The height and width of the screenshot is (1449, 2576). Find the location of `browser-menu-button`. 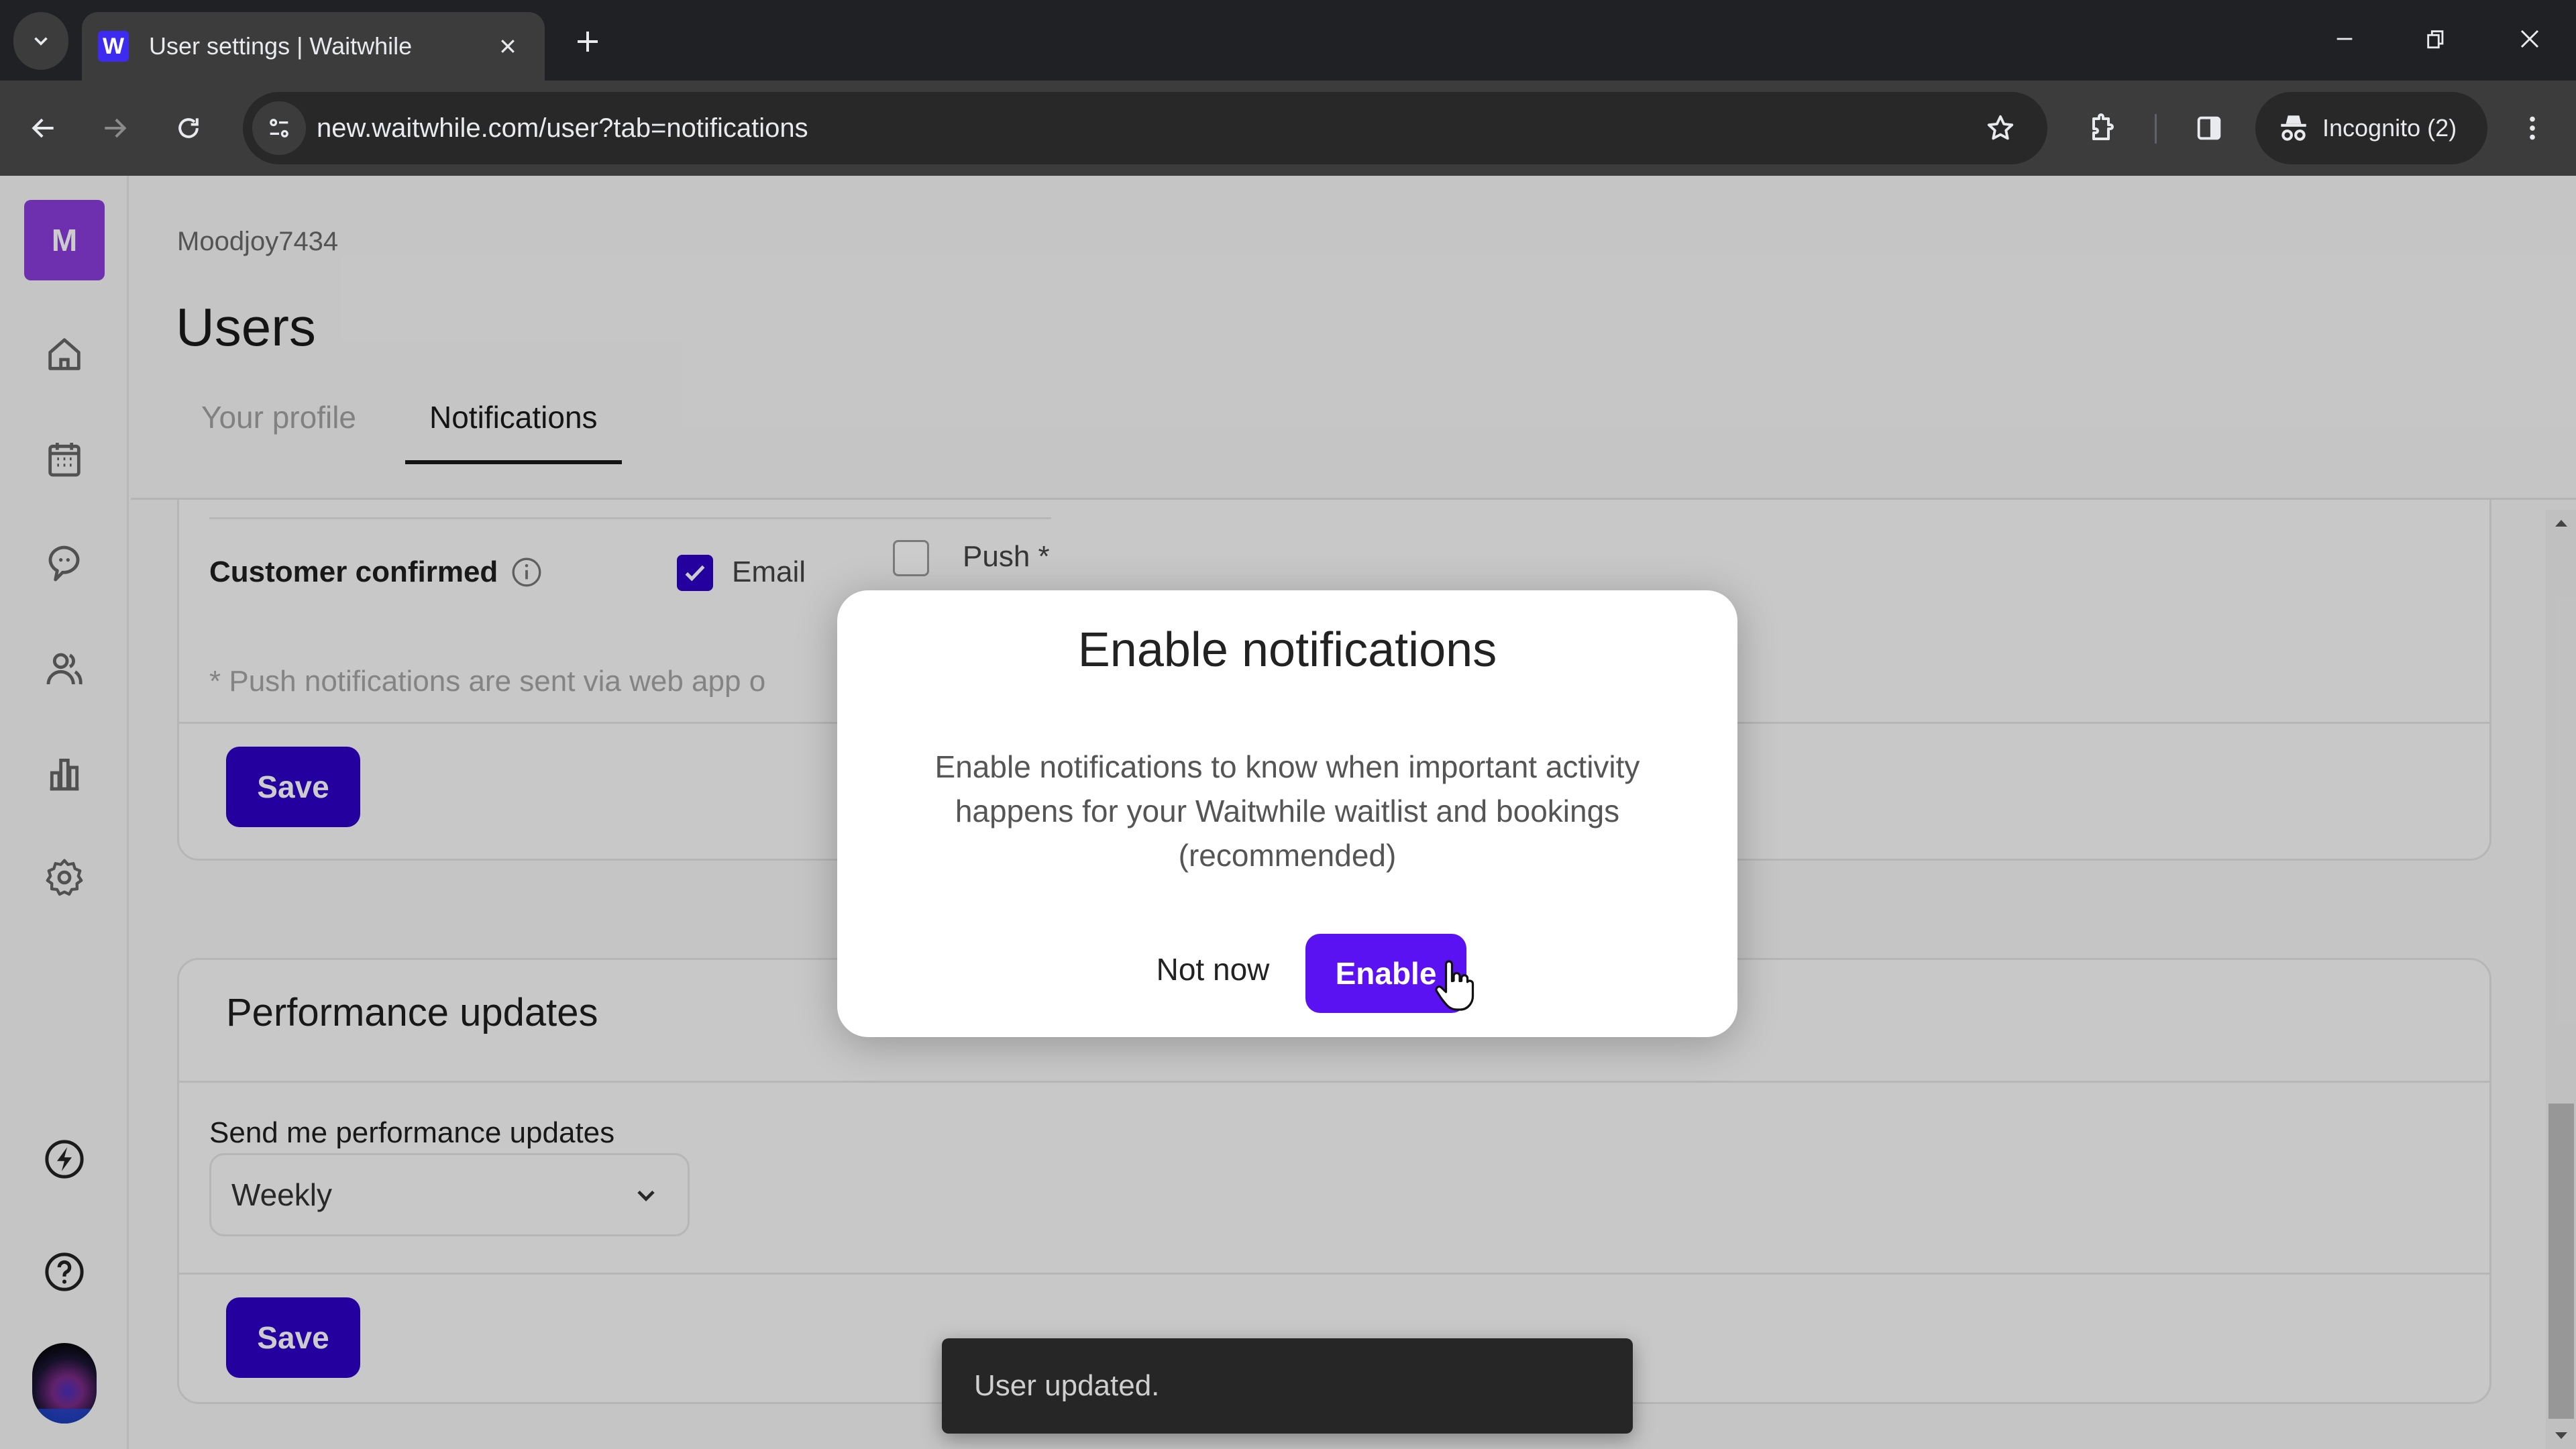

browser-menu-button is located at coordinates (2532, 128).